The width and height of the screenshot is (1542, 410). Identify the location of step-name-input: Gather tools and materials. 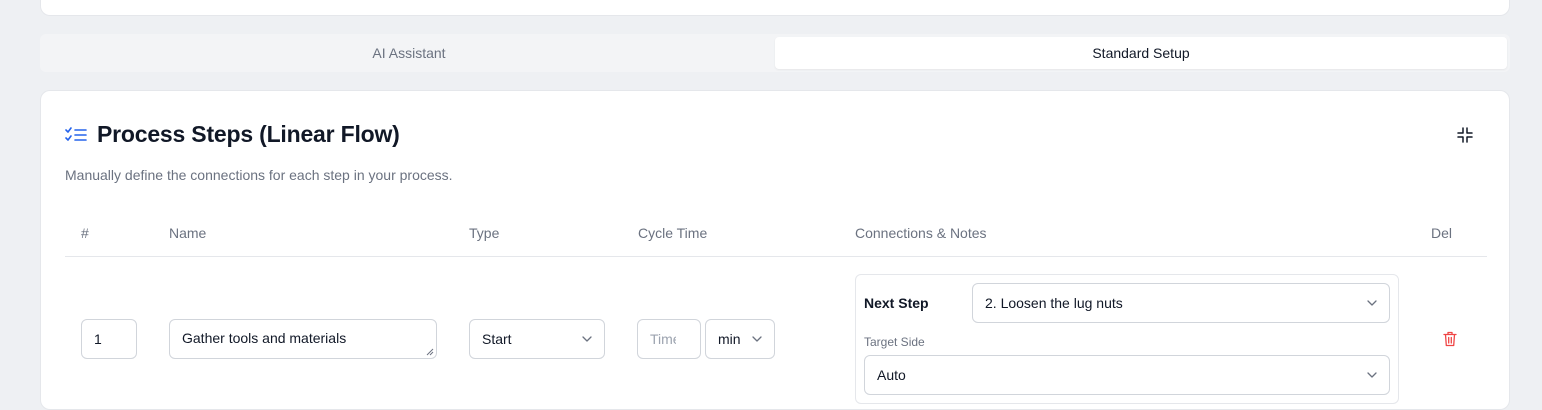
(303, 339).